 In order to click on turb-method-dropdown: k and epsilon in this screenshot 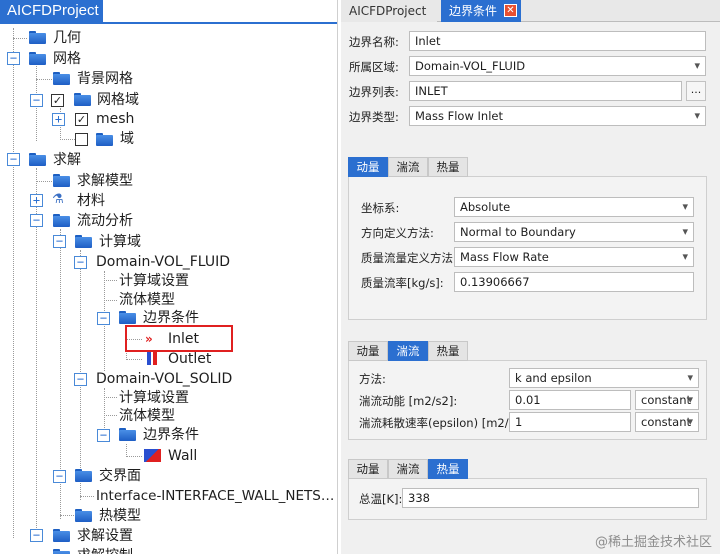, I will do `click(604, 378)`.